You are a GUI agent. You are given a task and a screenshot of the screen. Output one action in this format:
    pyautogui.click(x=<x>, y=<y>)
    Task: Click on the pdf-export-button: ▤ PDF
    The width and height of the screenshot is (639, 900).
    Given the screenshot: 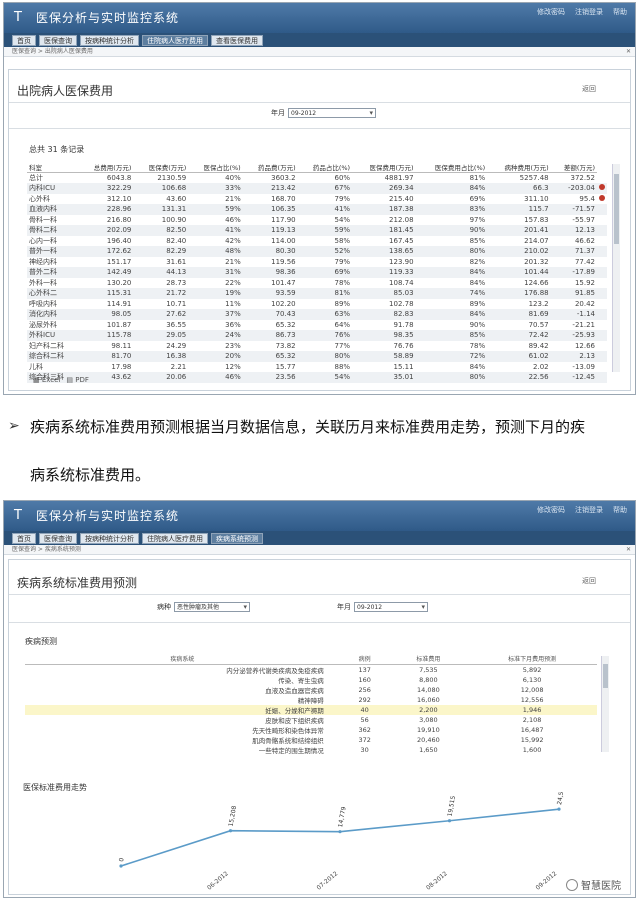 What is the action you would take?
    pyautogui.click(x=77, y=380)
    